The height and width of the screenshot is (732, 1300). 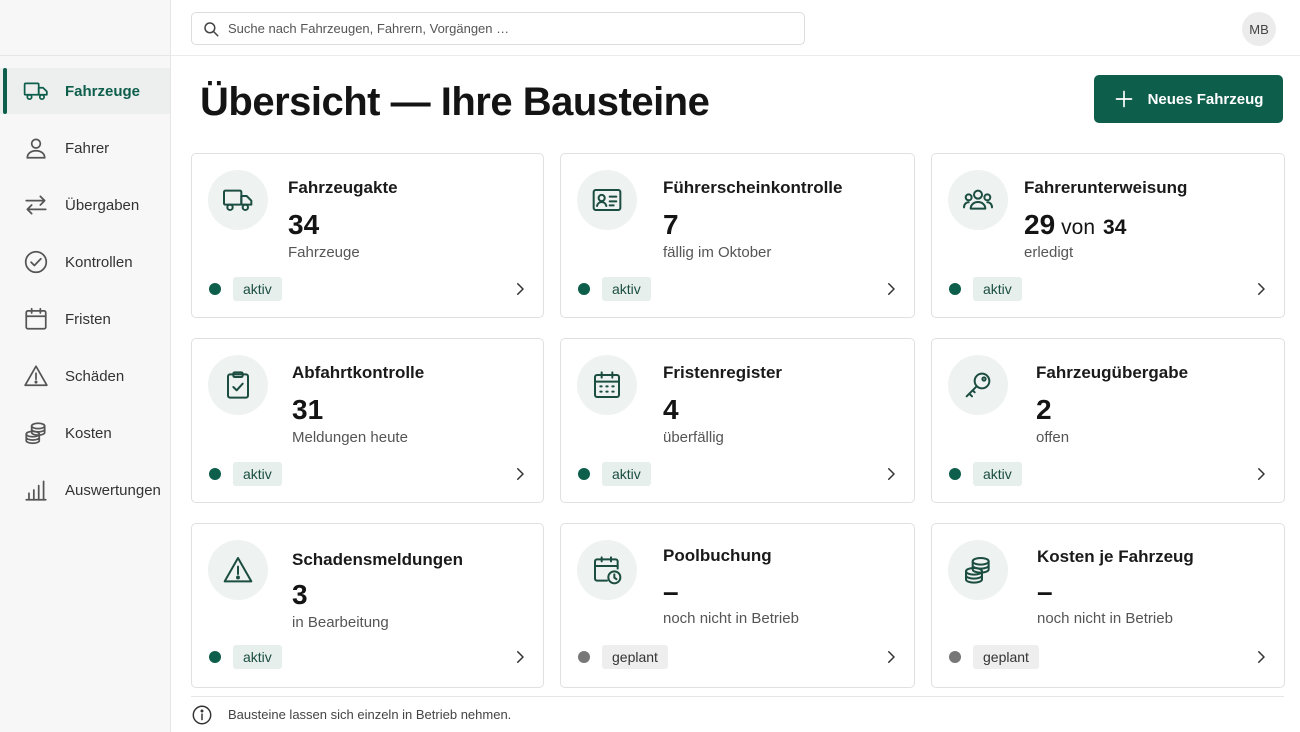 I want to click on sidebar-item-kontrollen: Kontrollen, so click(x=85, y=262).